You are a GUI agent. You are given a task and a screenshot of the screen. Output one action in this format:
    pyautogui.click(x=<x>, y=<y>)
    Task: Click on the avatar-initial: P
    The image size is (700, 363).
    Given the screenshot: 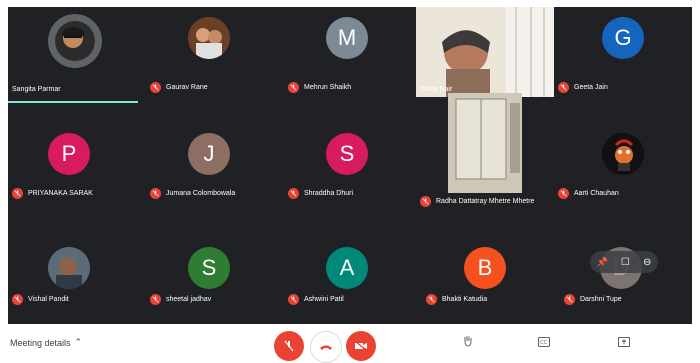 What is the action you would take?
    pyautogui.click(x=69, y=153)
    